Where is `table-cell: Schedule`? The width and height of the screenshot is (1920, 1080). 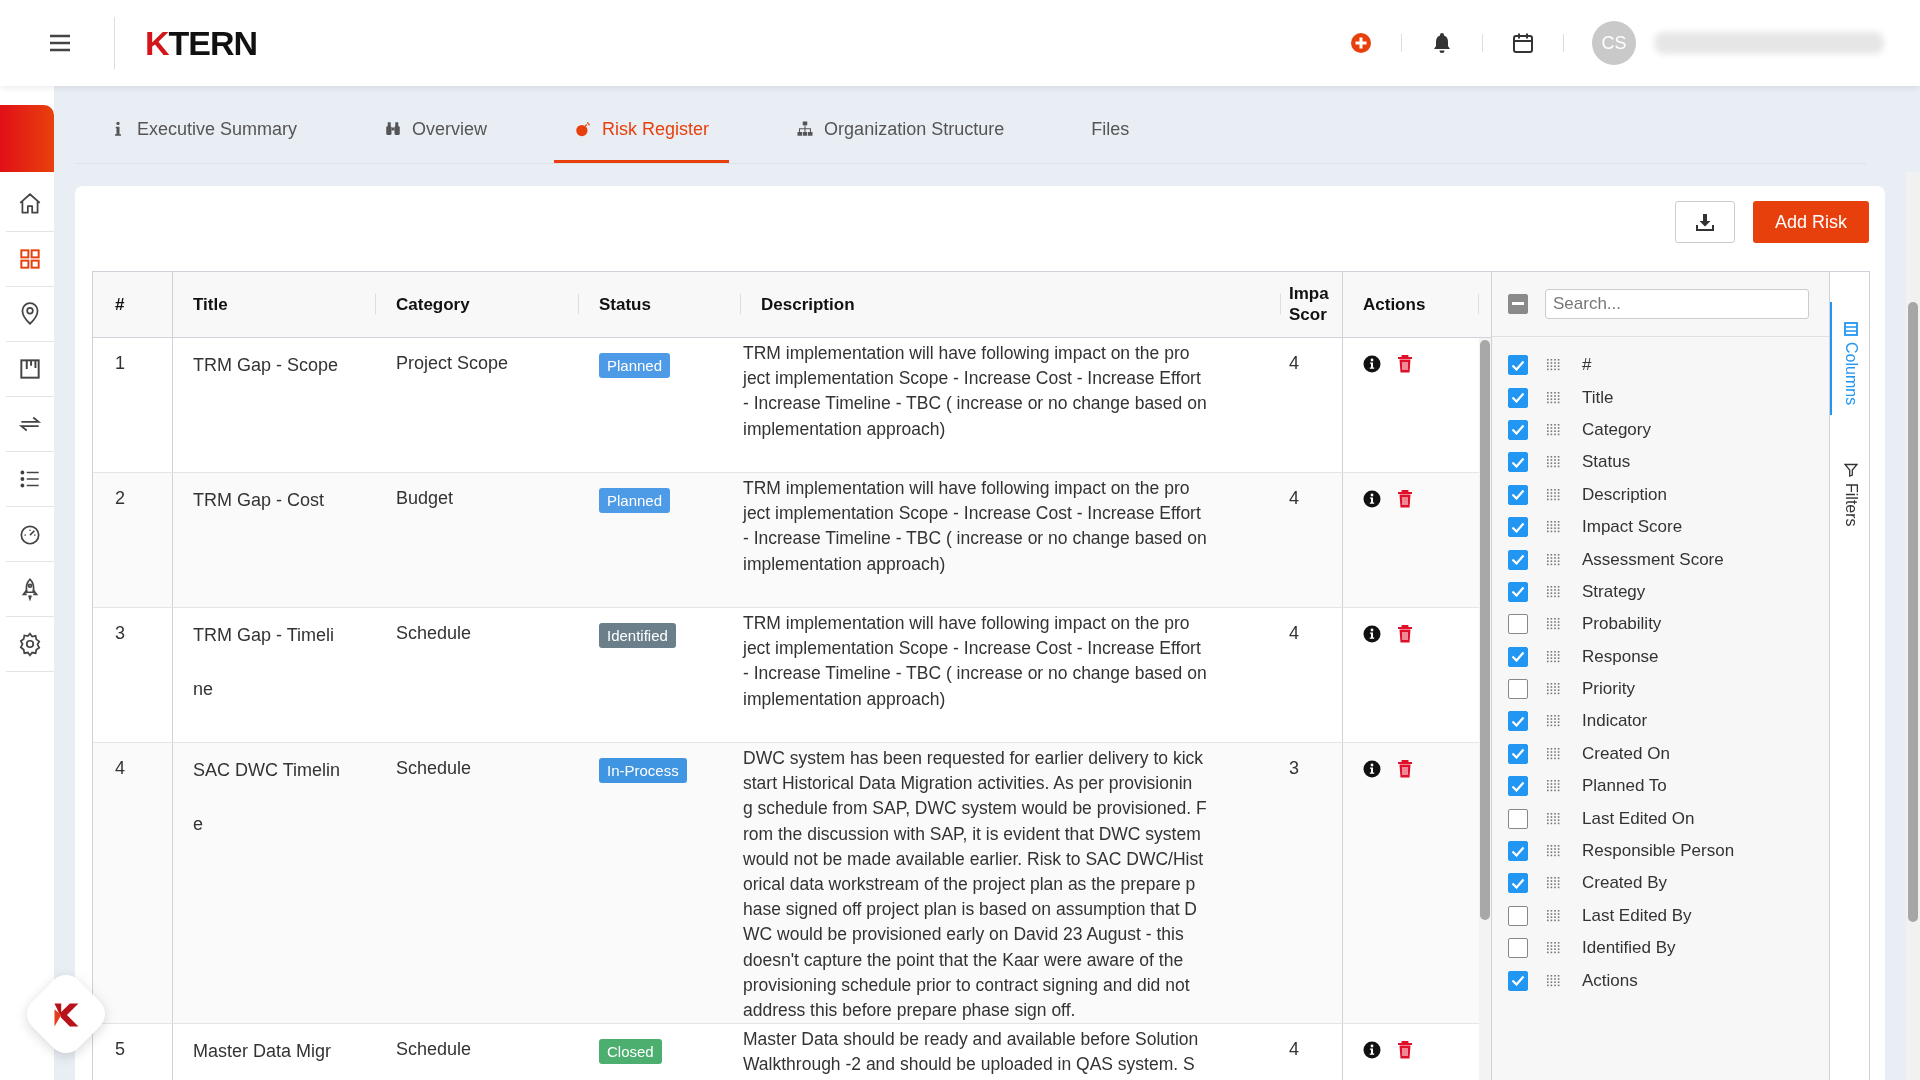 table-cell: Schedule is located at coordinates (434, 633).